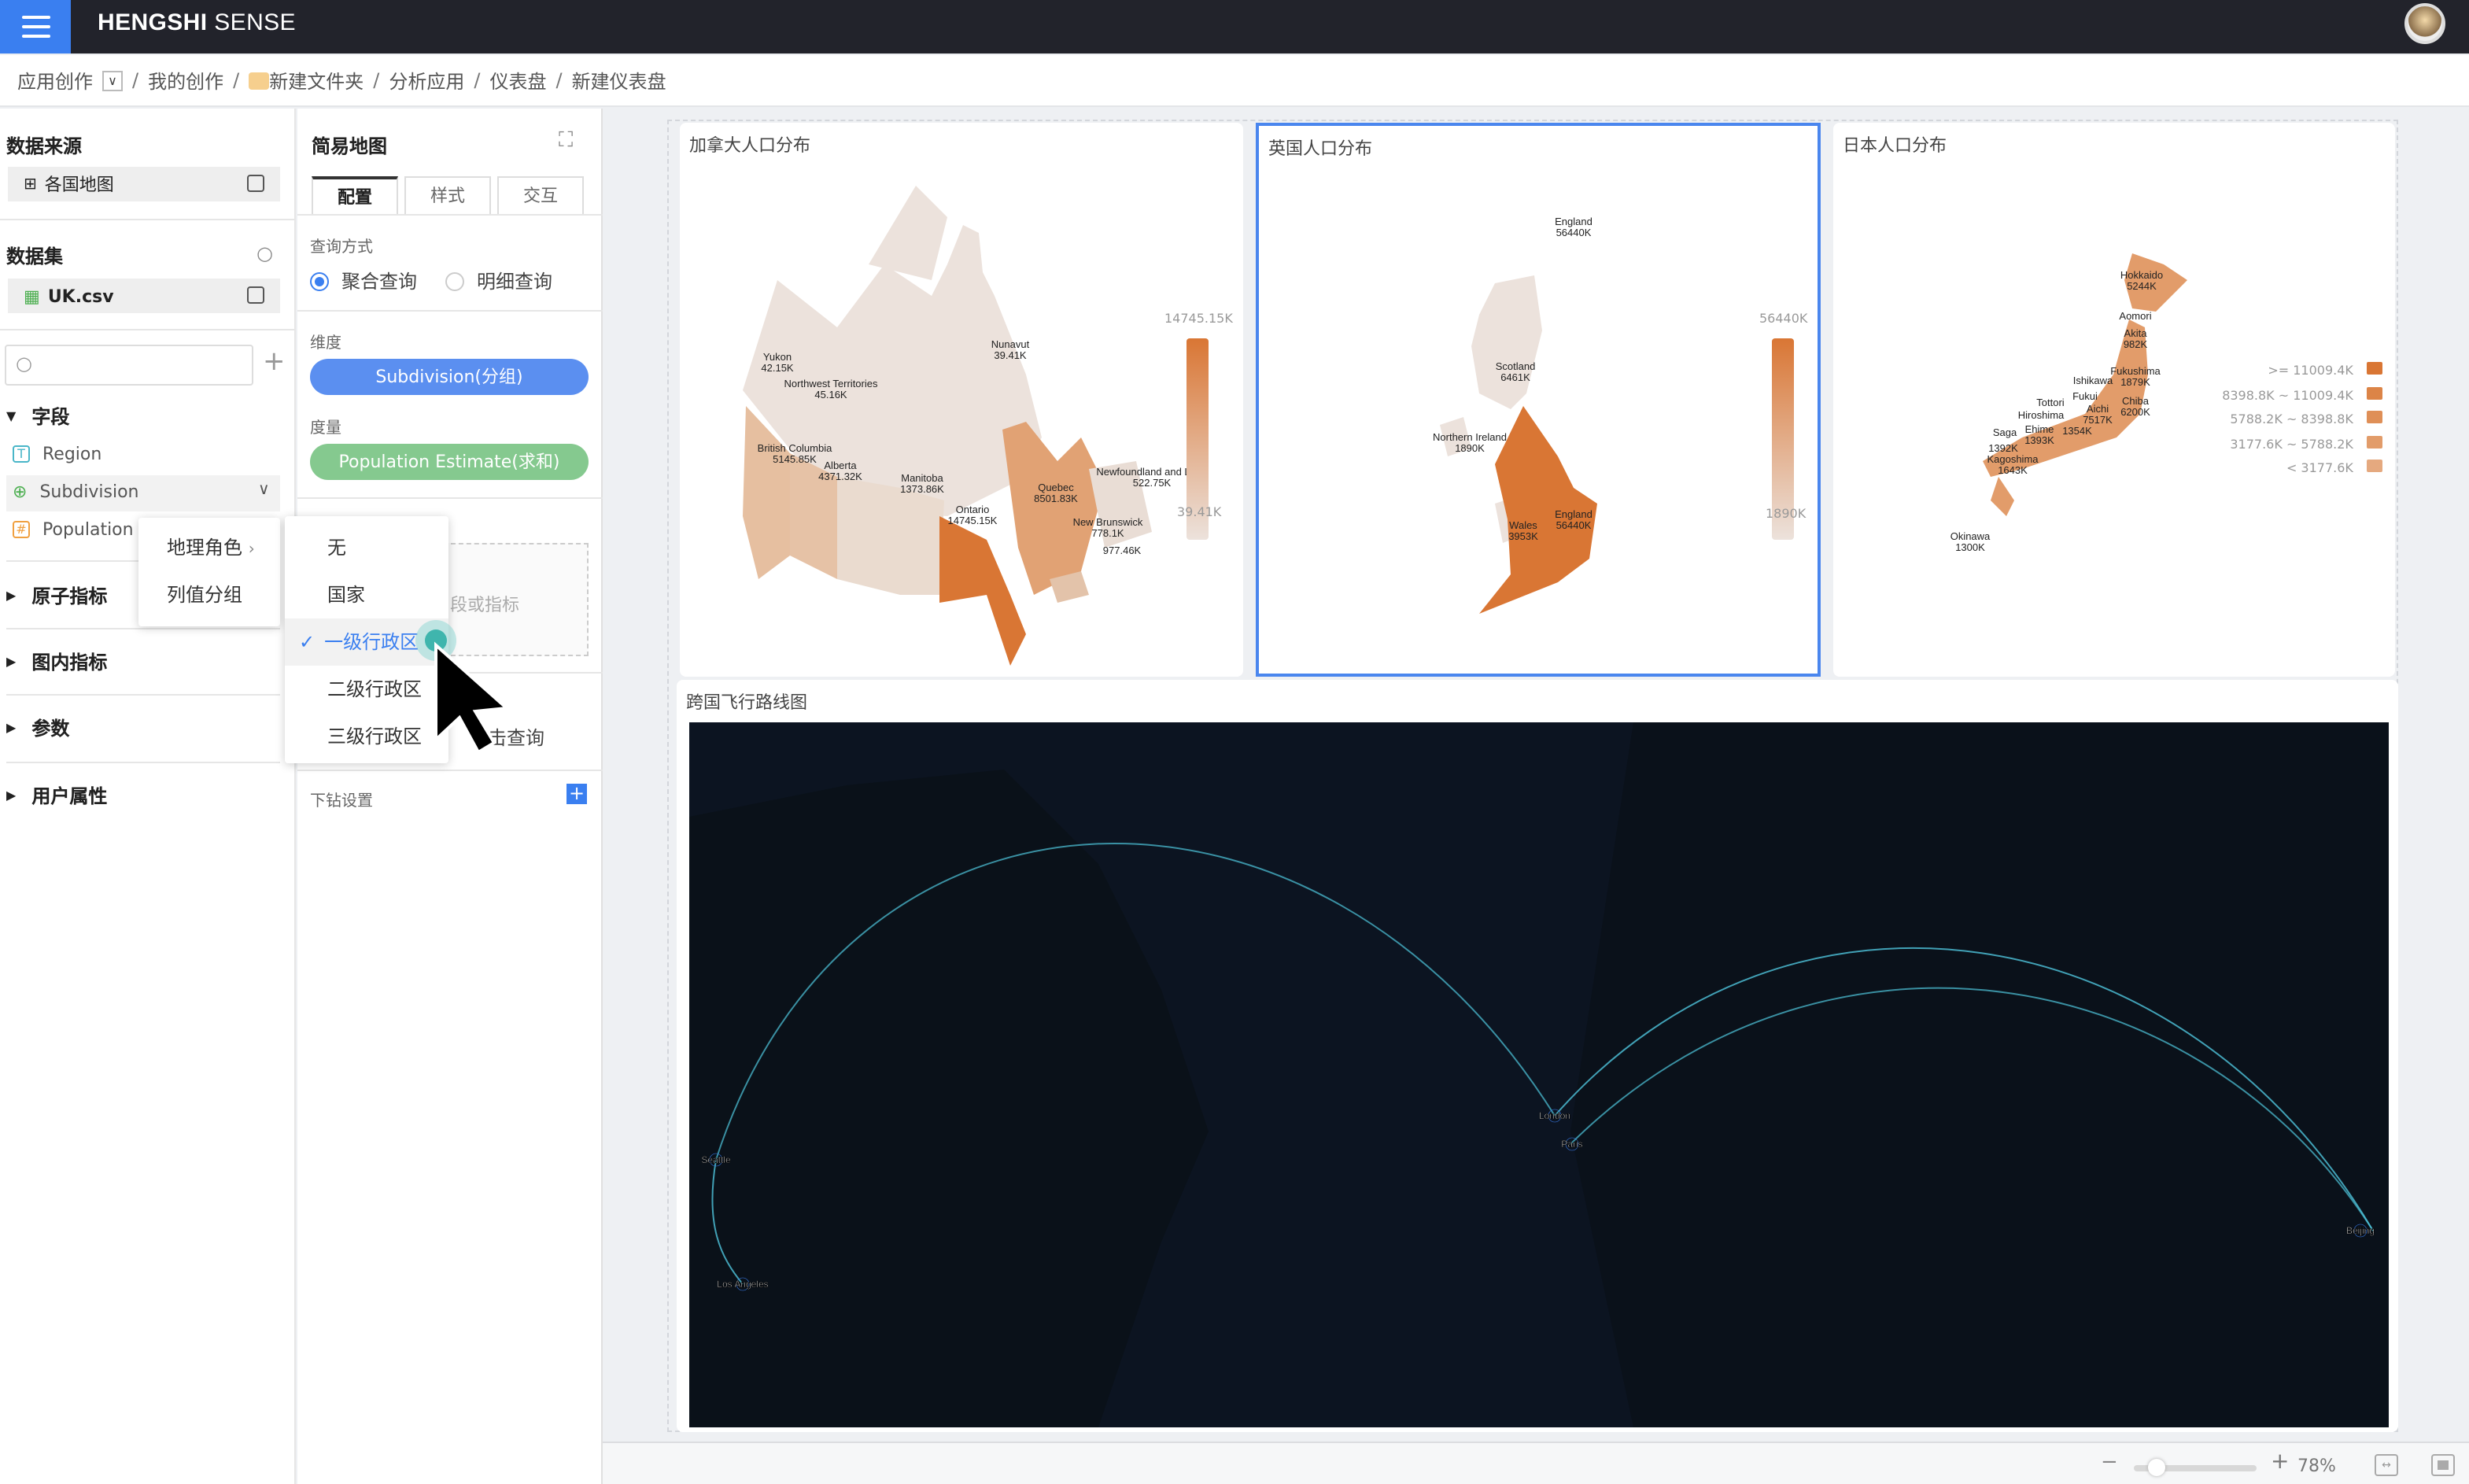  What do you see at coordinates (1010, 344) in the screenshot?
I see `region-label: Nunavut` at bounding box center [1010, 344].